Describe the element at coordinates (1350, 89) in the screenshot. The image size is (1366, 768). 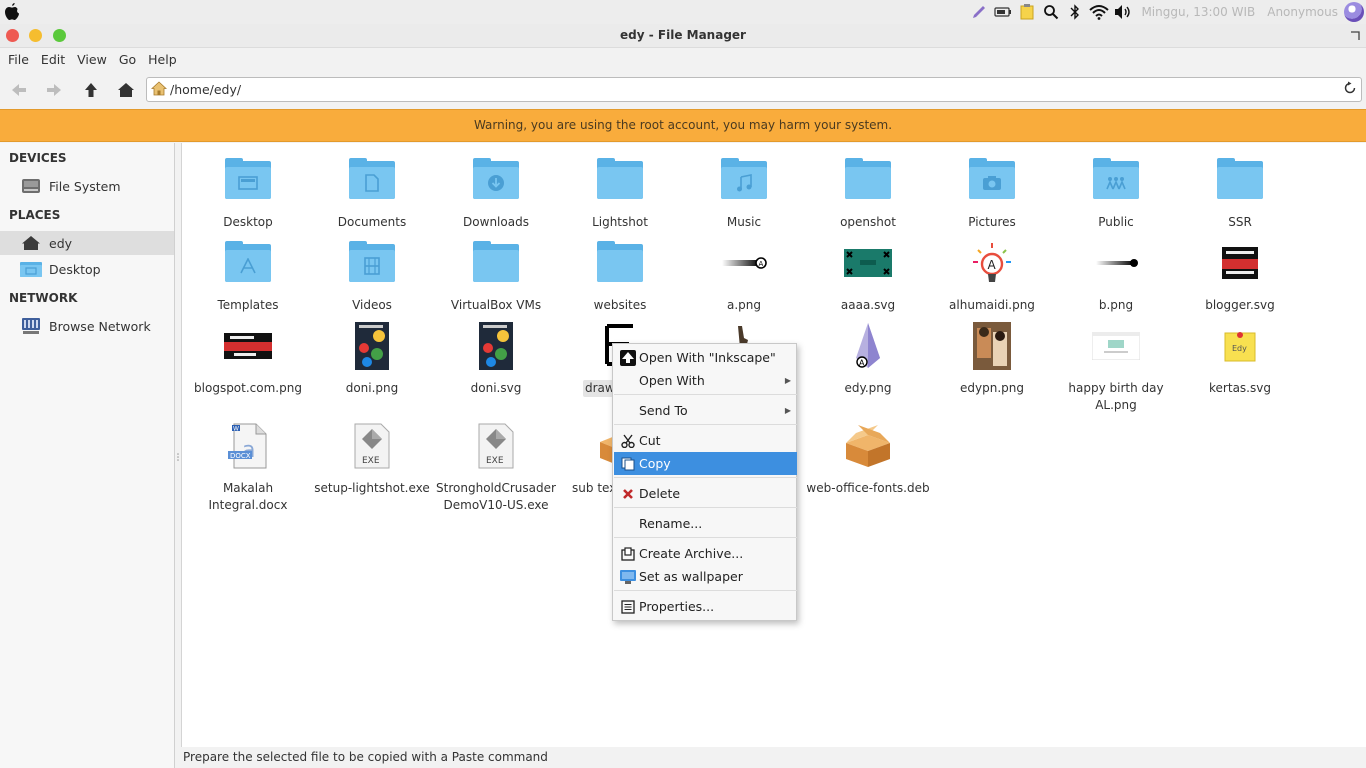
I see `reload-icon` at that location.